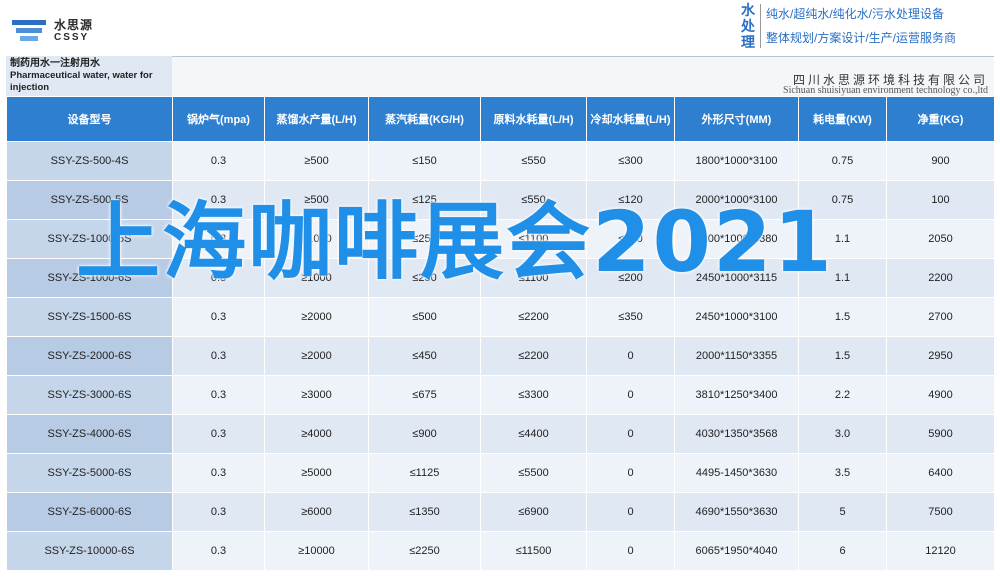  Describe the element at coordinates (455, 242) in the screenshot. I see `overlay-title: 上海咖啡展会2021` at that location.